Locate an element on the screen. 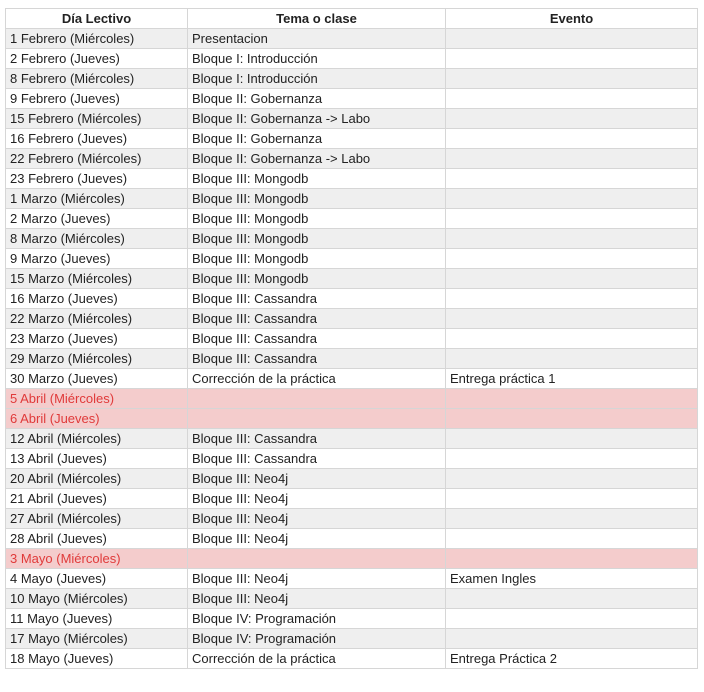 This screenshot has width=704, height=692. cell-dia-lectivo: 29 Marzo (Miércoles) is located at coordinates (96, 358).